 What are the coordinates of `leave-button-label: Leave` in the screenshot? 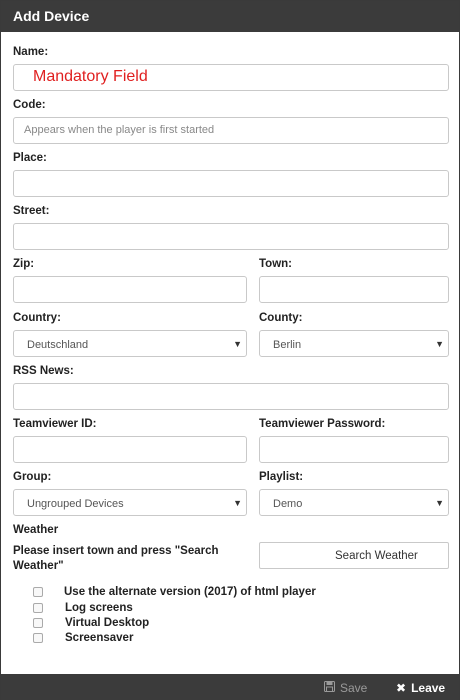 It's located at (428, 688).